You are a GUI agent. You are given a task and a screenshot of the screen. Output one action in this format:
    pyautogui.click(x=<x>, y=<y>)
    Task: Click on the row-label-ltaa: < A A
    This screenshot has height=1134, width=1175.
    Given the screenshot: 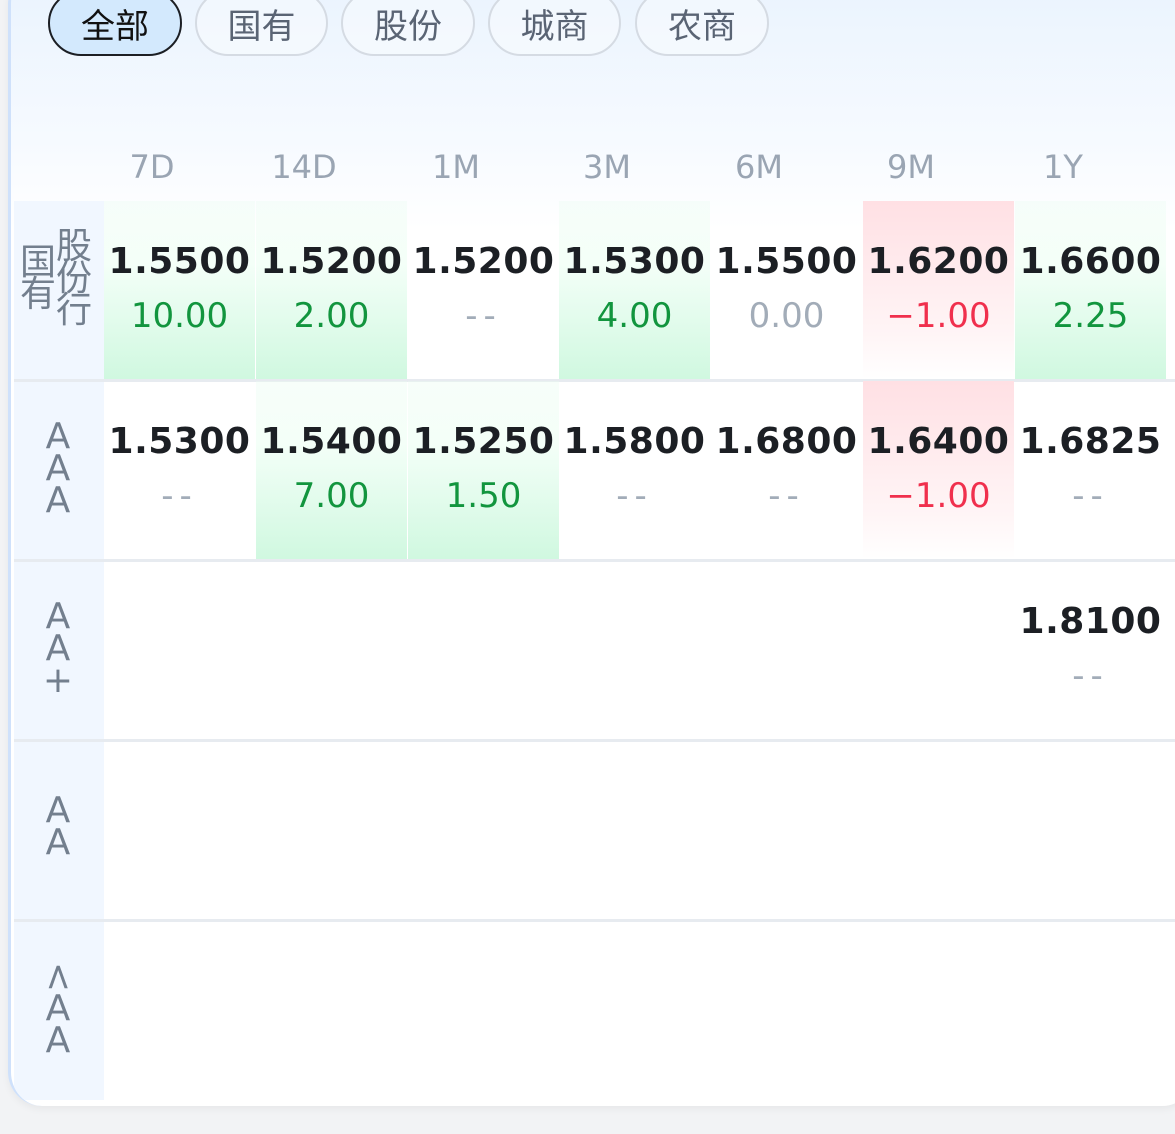 What is the action you would take?
    pyautogui.click(x=58, y=1011)
    